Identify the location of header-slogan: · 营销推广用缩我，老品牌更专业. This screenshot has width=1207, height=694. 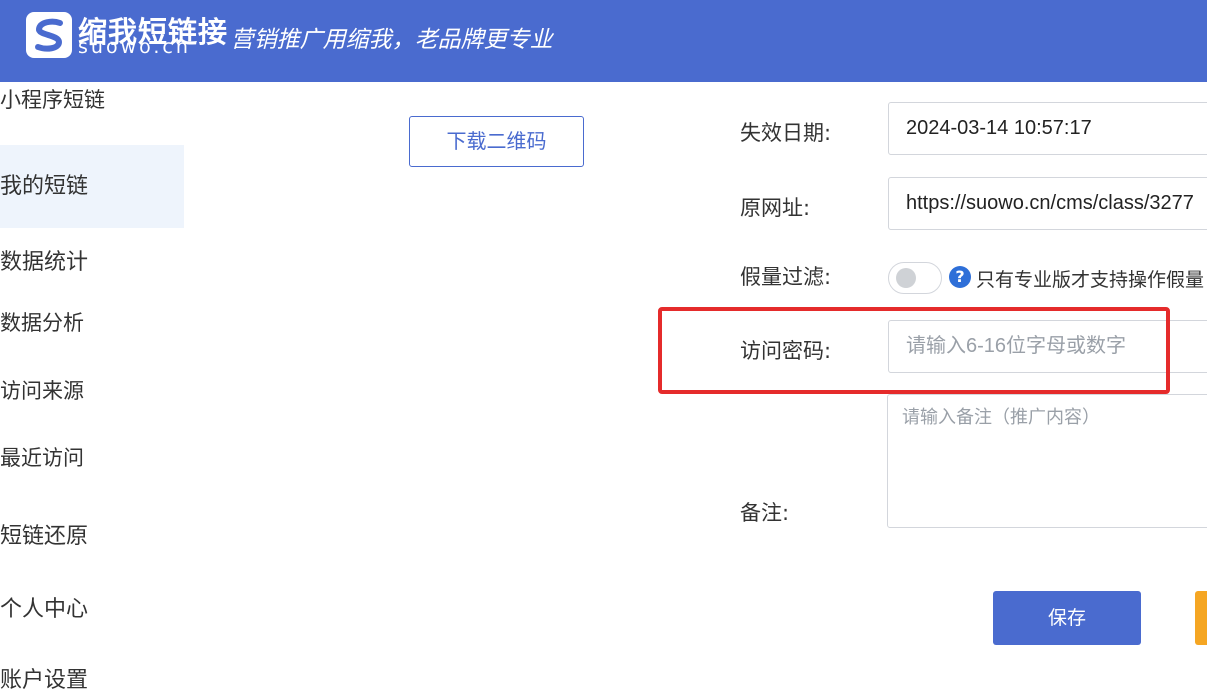
(384, 40).